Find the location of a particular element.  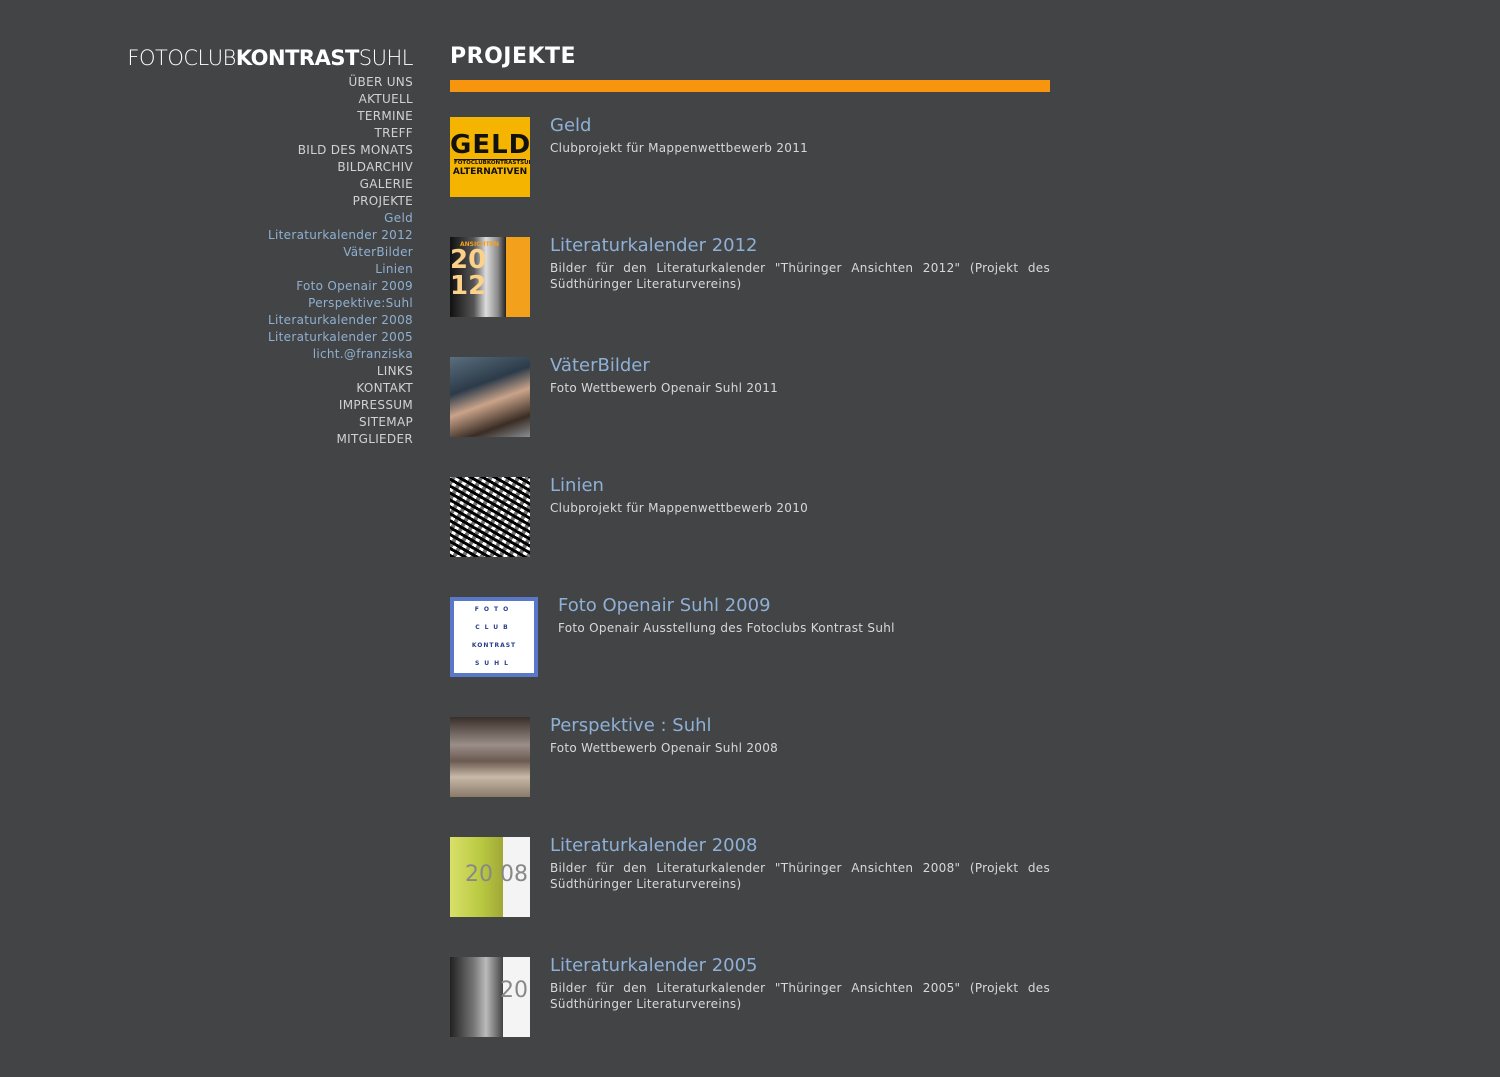

project-title-link: Linien is located at coordinates (800, 486).